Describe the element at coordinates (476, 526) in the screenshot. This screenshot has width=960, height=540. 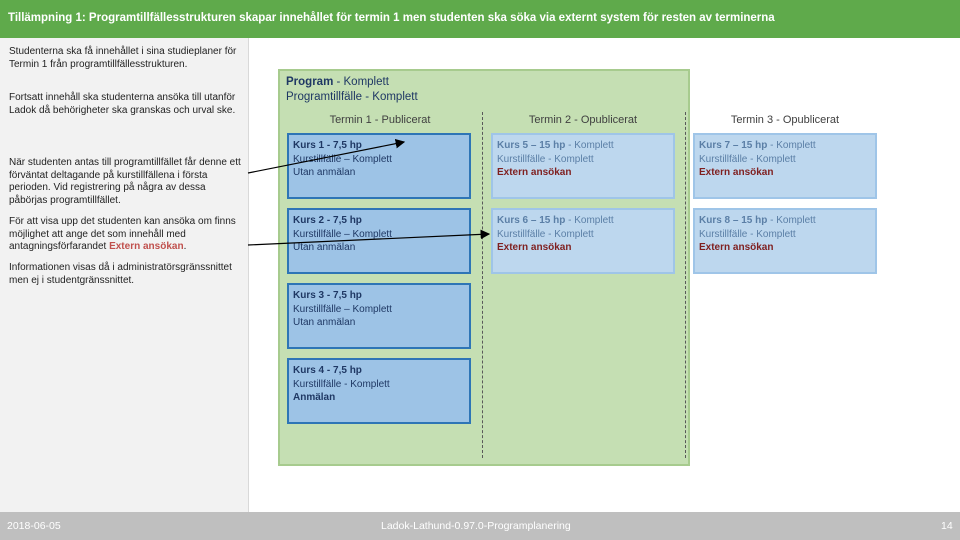
I see `footer-document-name: Ladok-Lathund-0.97.0-Programplanering` at that location.